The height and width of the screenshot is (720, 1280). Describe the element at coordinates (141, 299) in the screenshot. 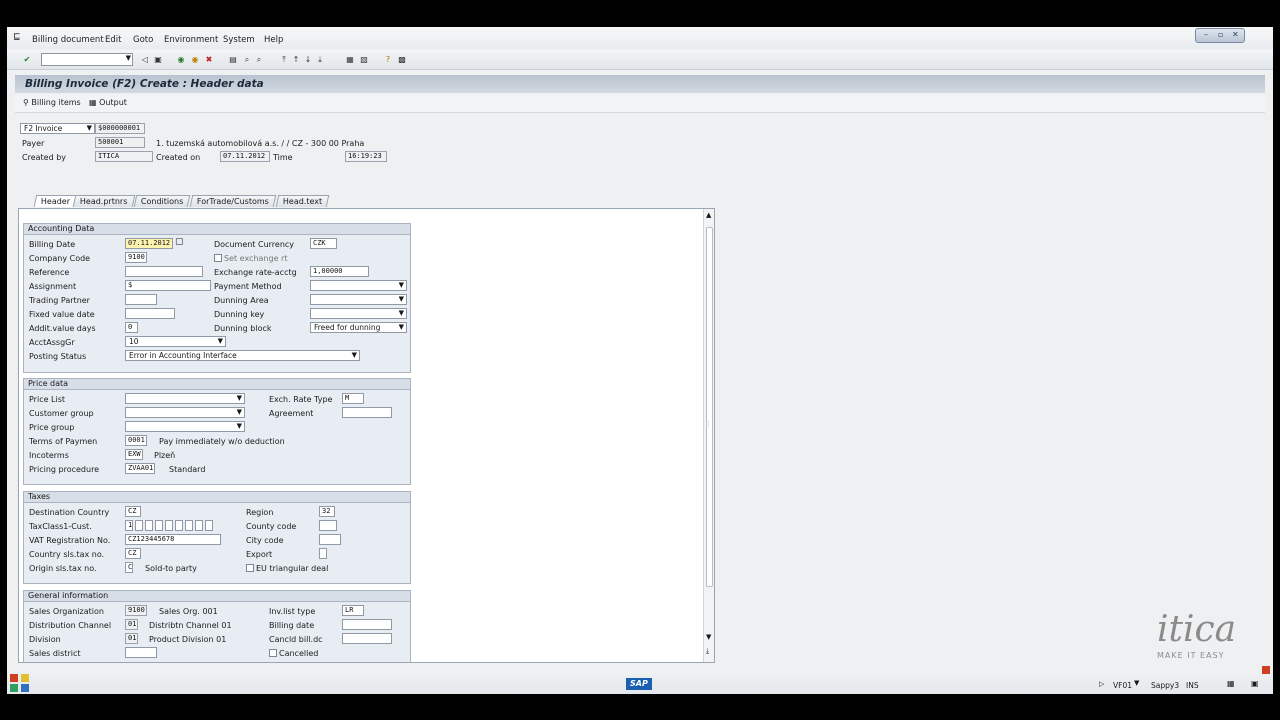

I see `trading-partner-field` at that location.